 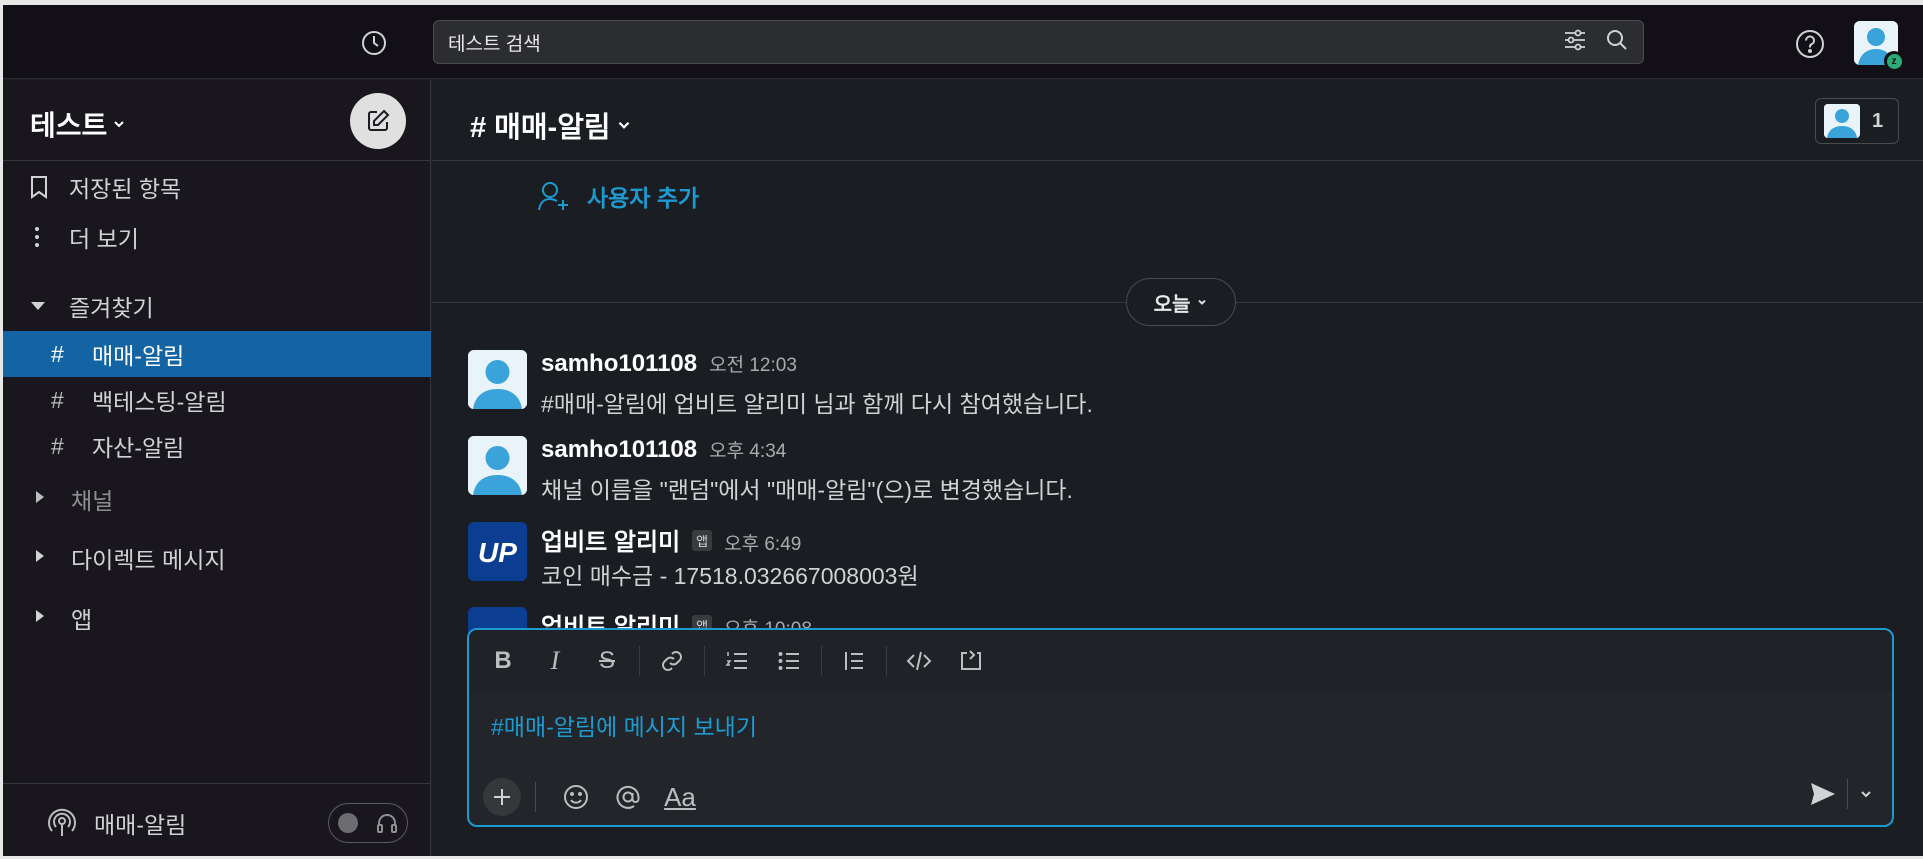 I want to click on italic-icon: I, so click(x=555, y=661).